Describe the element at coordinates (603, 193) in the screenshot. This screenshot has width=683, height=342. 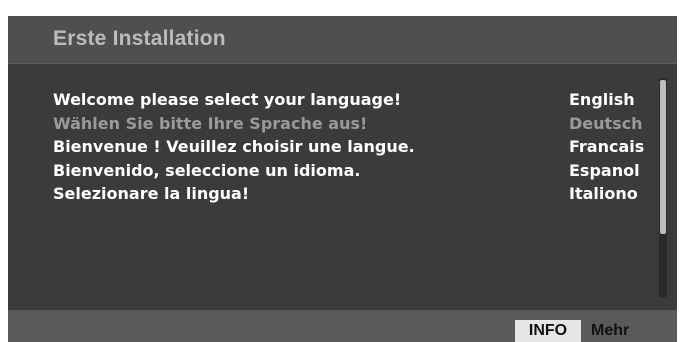
I see `language-name: Italiono` at that location.